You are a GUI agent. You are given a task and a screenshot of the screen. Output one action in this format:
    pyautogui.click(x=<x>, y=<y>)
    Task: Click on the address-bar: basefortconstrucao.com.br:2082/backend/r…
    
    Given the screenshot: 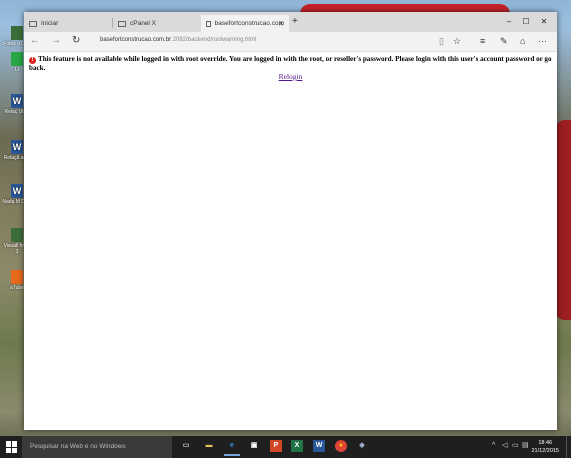 What is the action you would take?
    pyautogui.click(x=178, y=40)
    